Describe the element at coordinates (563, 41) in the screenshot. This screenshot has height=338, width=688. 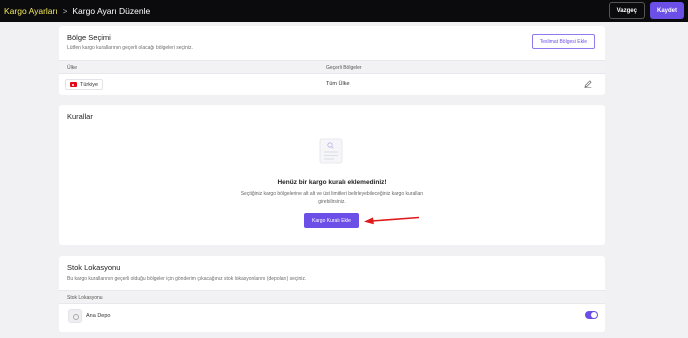
I see `add-delivery-region-button: Teslimat Bölgesi Ekle` at that location.